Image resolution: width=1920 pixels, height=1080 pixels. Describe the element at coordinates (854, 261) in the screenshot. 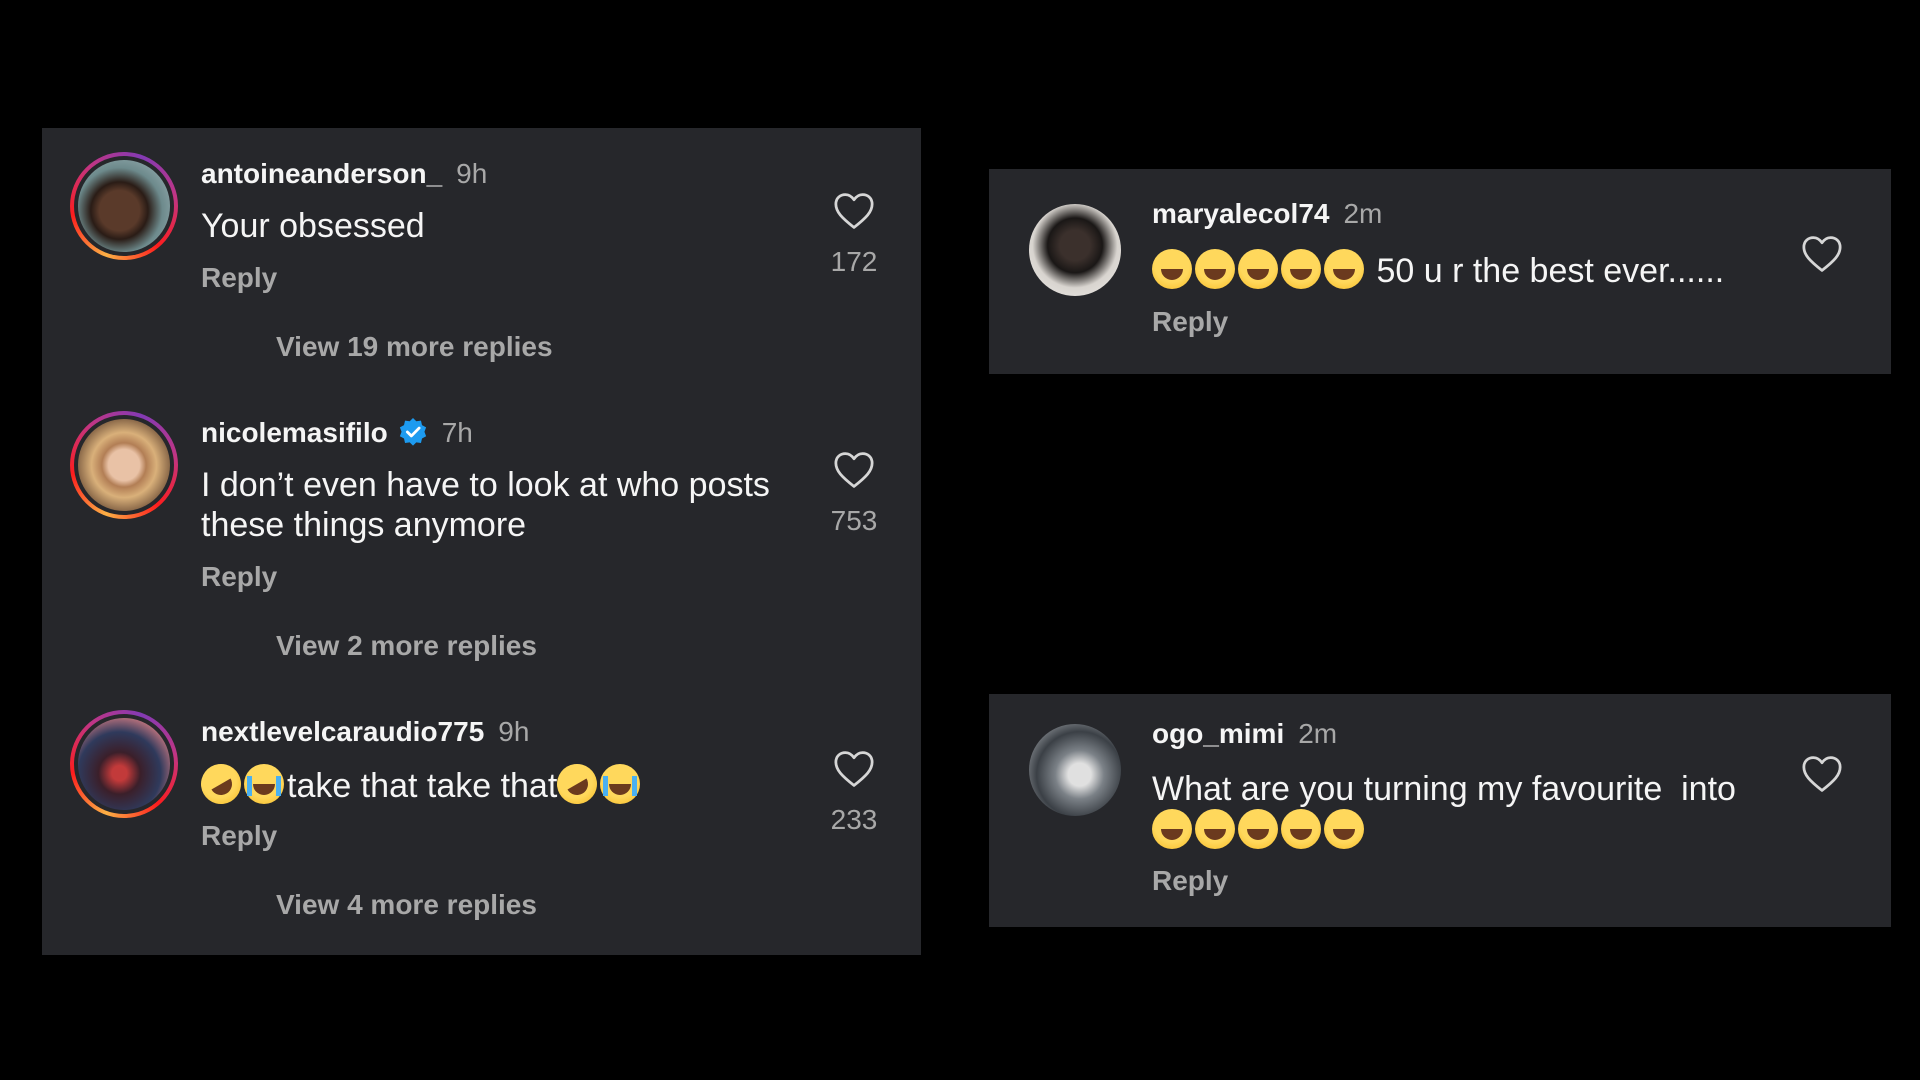

I see `like-count: 172` at that location.